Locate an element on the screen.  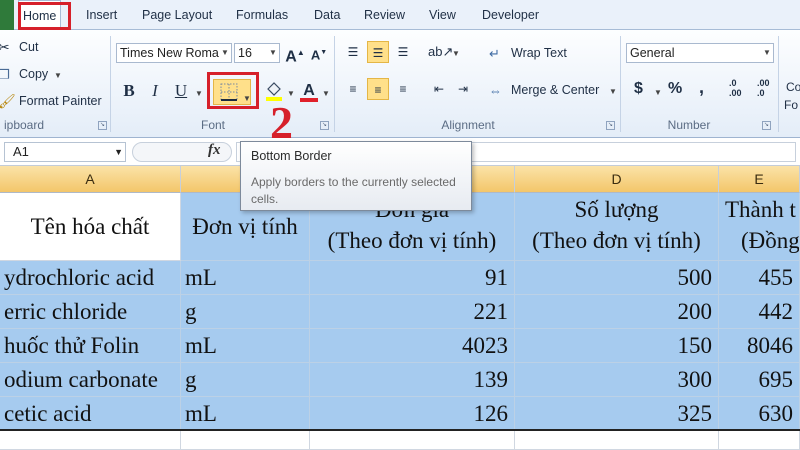
underline-icon: U is located at coordinates (181, 91).